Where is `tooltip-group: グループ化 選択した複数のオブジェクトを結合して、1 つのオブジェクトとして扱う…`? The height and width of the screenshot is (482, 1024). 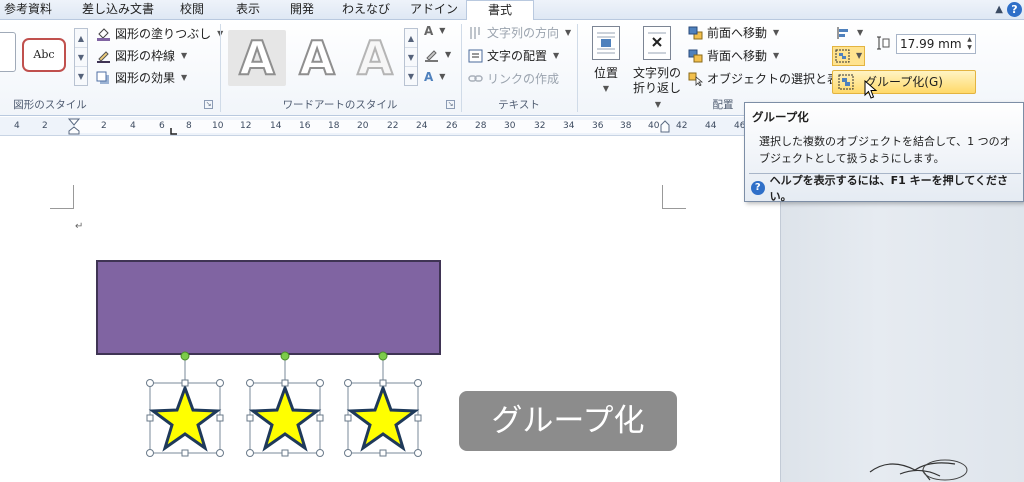 tooltip-group: グループ化 選択した複数のオブジェクトを結合して、1 つのオブジェクトとして扱う… is located at coordinates (884, 152).